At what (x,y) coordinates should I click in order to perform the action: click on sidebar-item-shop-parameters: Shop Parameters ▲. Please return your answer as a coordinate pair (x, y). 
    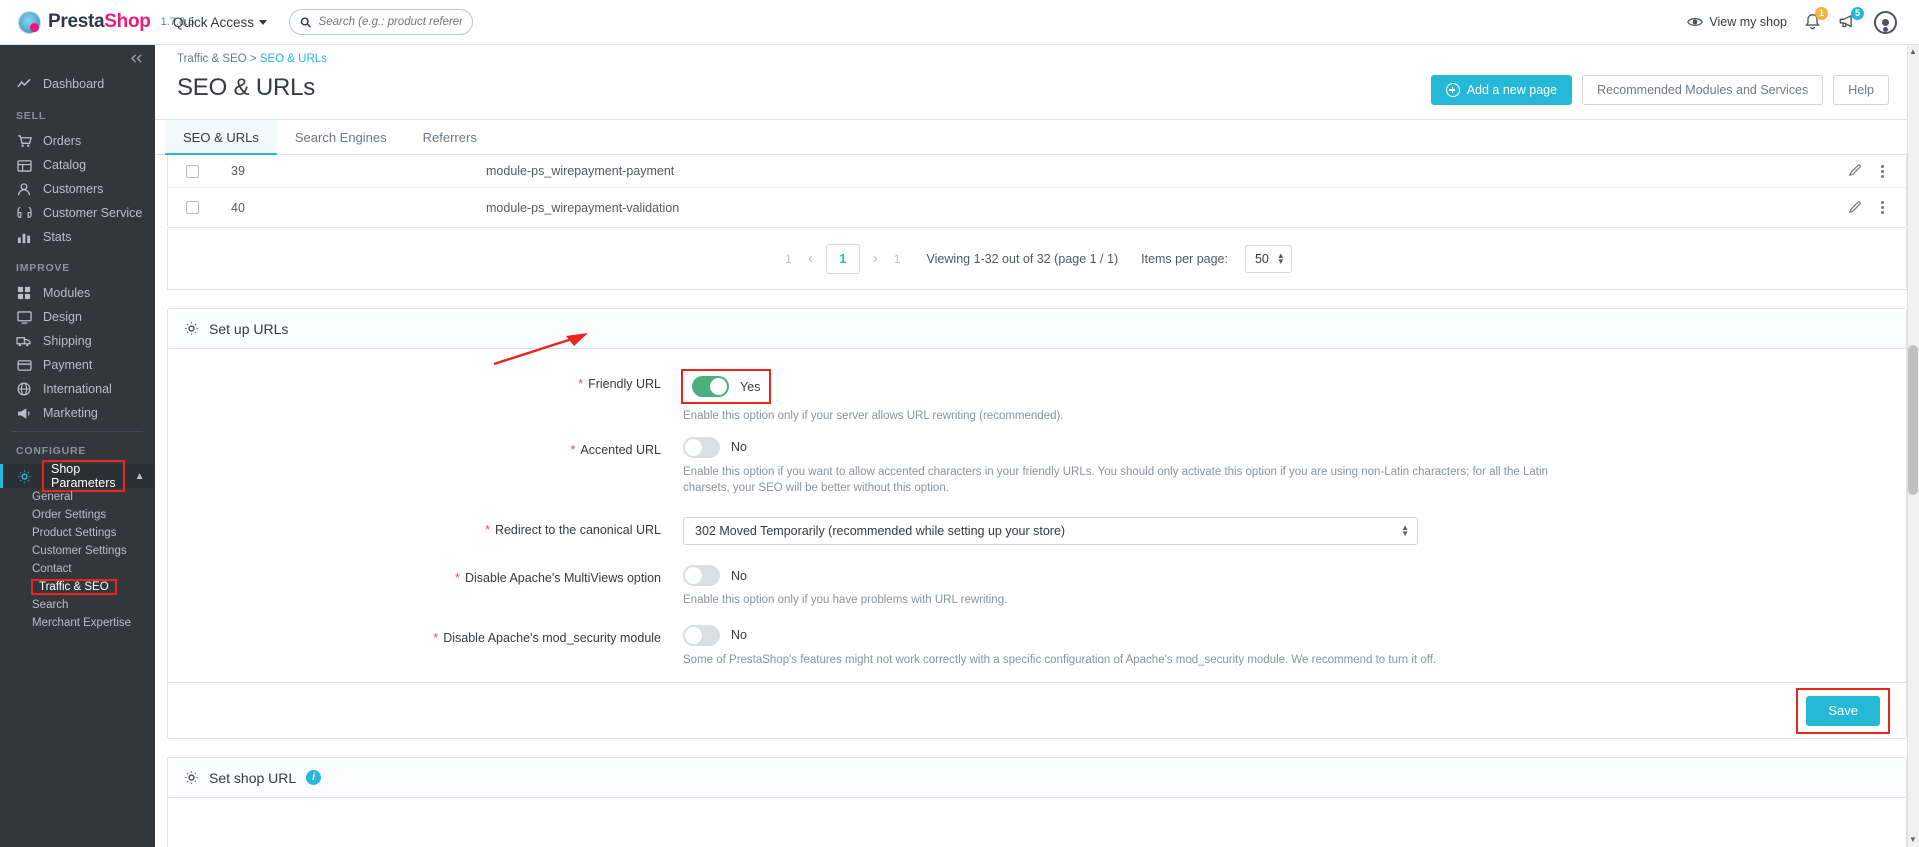
    Looking at the image, I should click on (77, 476).